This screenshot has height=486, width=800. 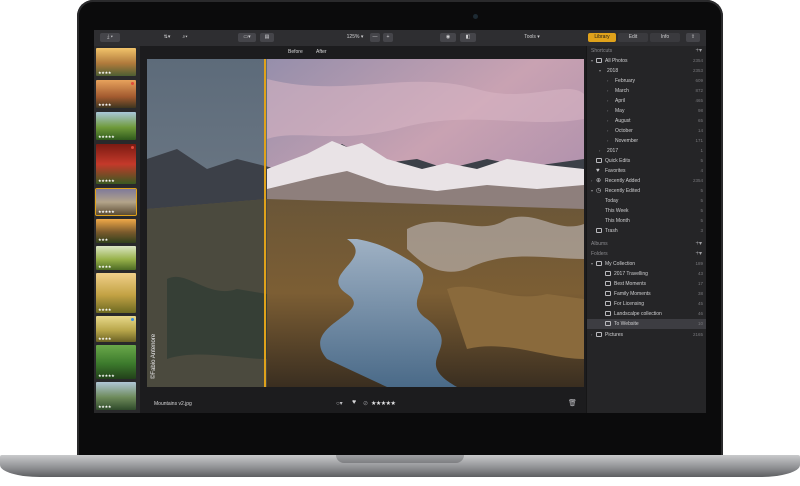 What do you see at coordinates (646, 294) in the screenshot?
I see `sidebar-item-folder: Family Moments 38` at bounding box center [646, 294].